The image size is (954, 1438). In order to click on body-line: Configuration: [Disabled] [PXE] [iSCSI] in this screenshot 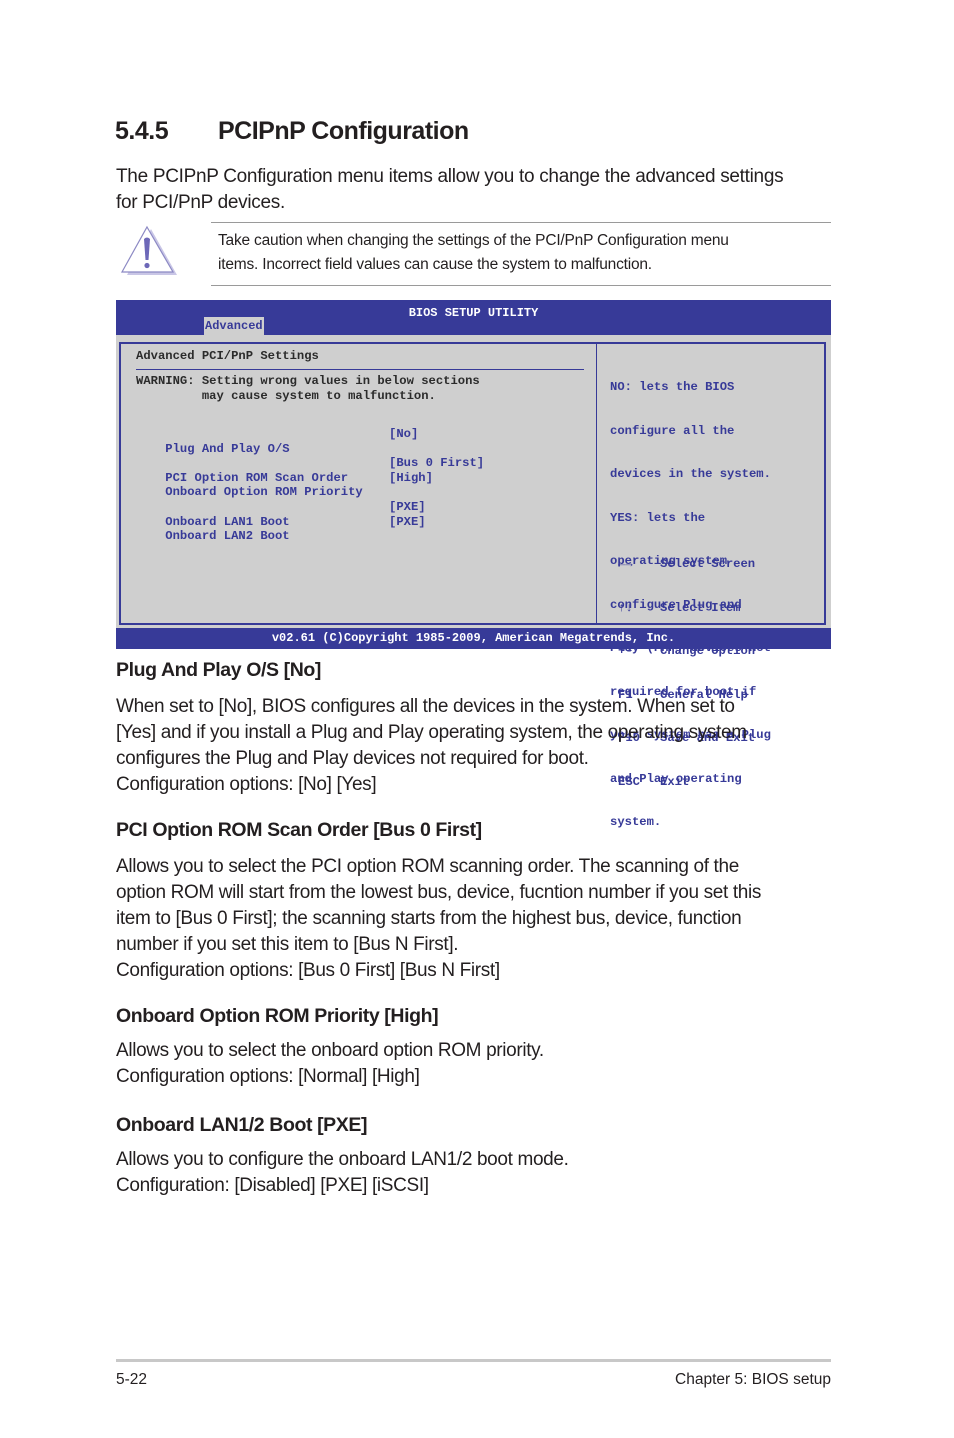, I will do `click(272, 1185)`.